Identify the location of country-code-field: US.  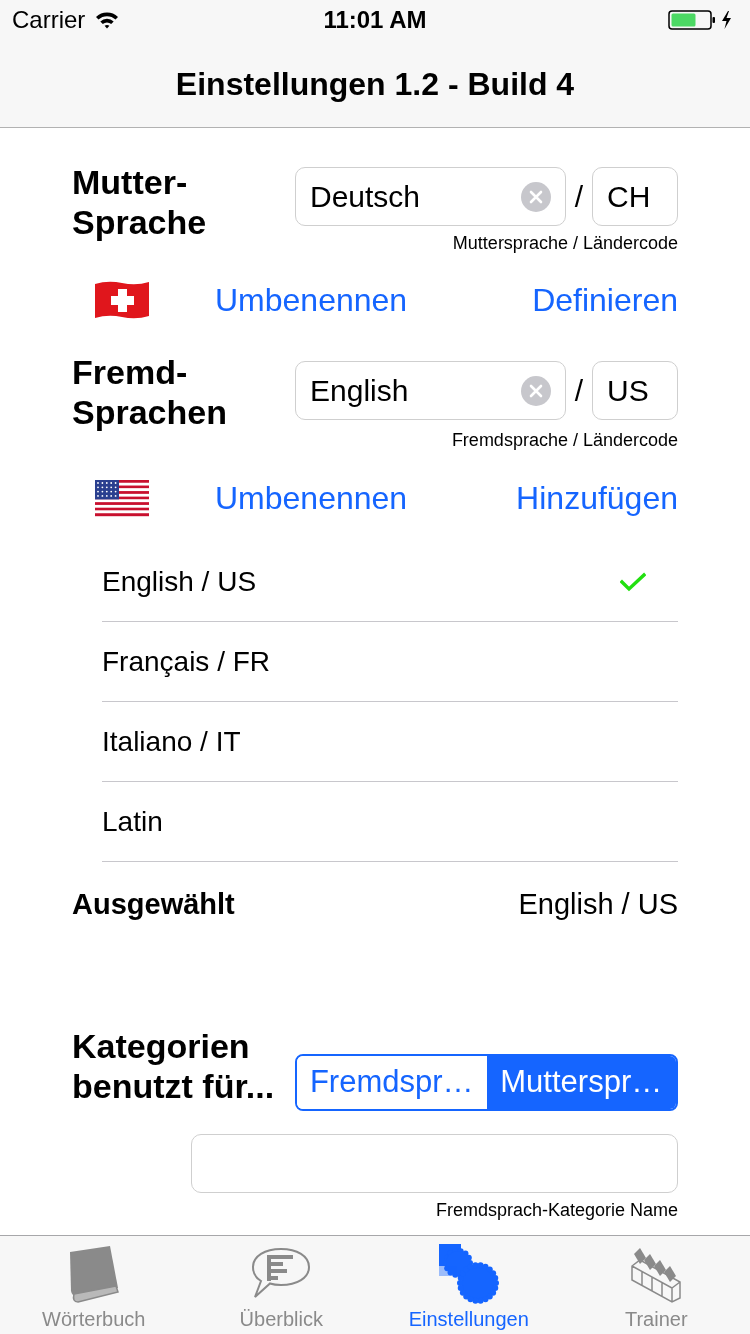
(635, 390).